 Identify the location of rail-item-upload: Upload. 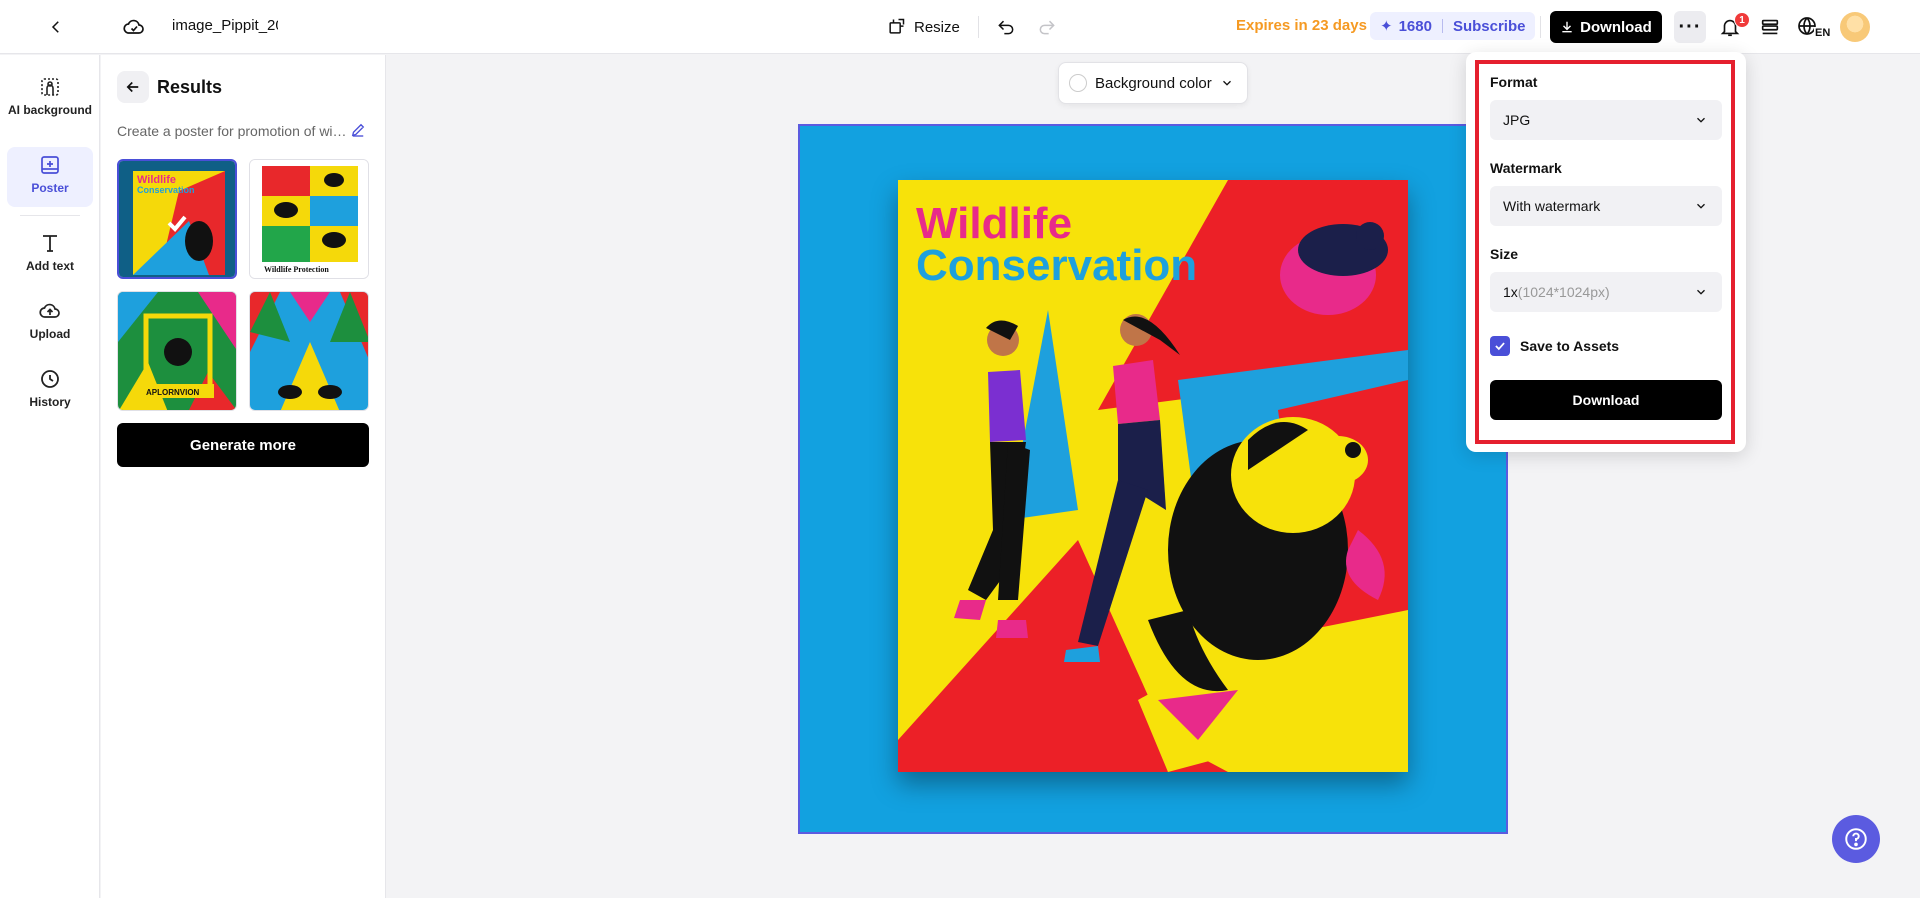
(50, 321).